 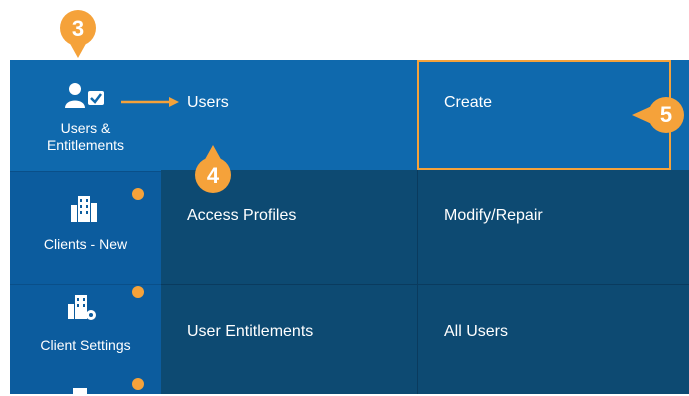 I want to click on sidebar-item-users-entitlements: Users & Entitlements, so click(x=85, y=115).